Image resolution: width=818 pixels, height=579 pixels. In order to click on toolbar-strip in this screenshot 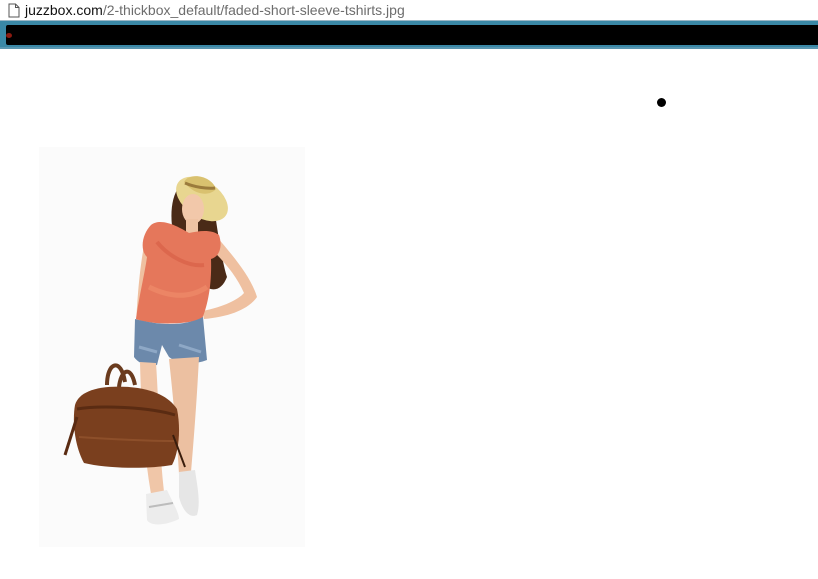, I will do `click(409, 34)`.